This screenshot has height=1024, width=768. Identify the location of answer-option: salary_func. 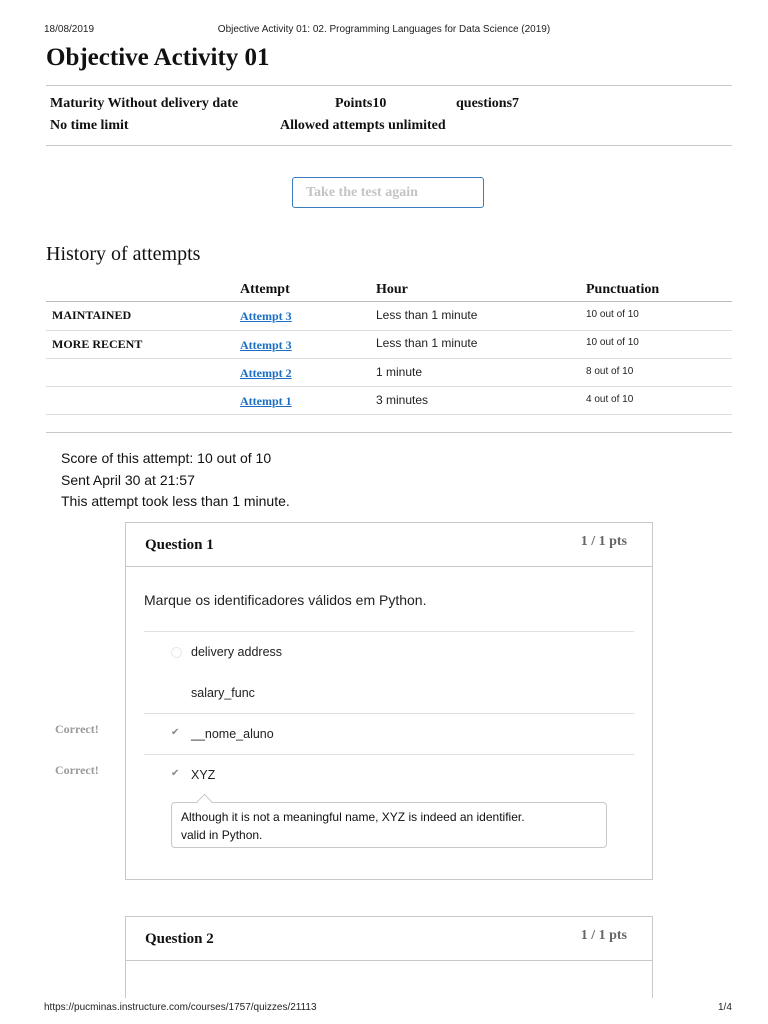
(223, 693).